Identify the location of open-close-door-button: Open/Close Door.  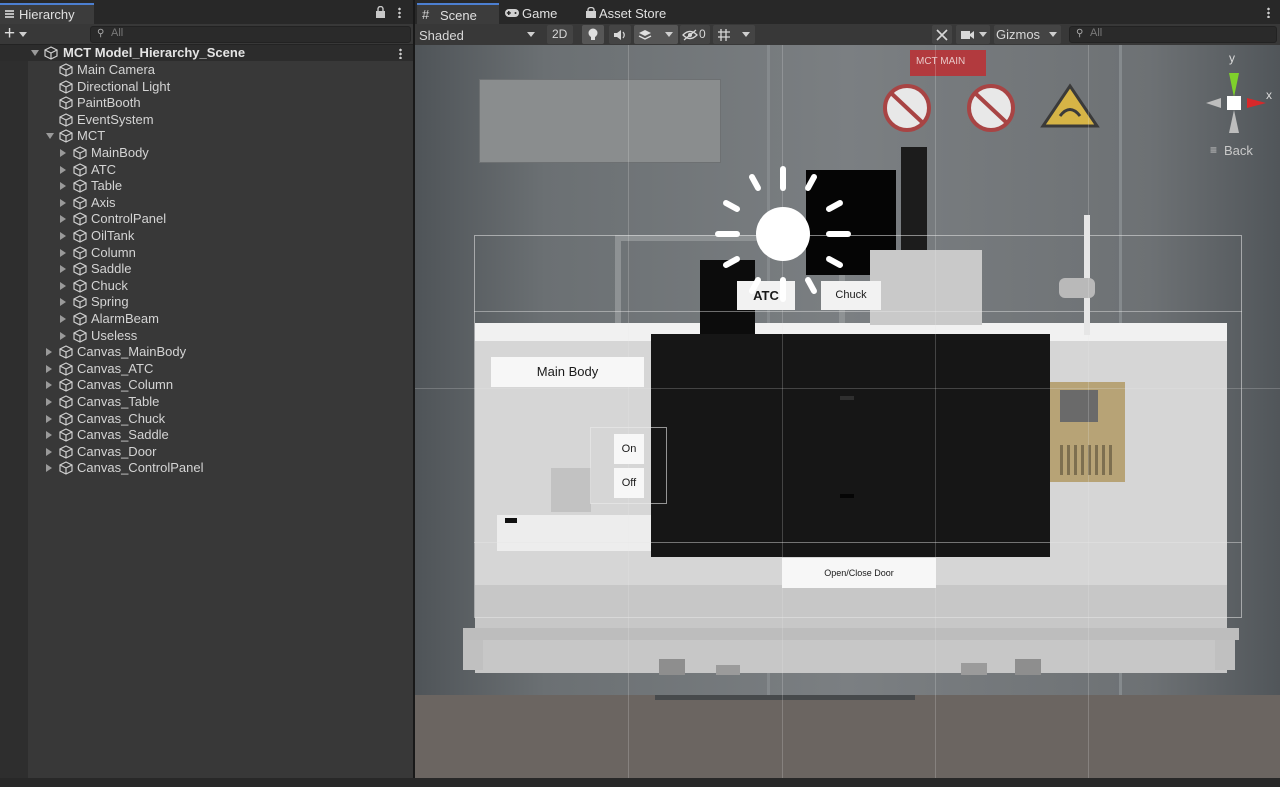
(859, 573).